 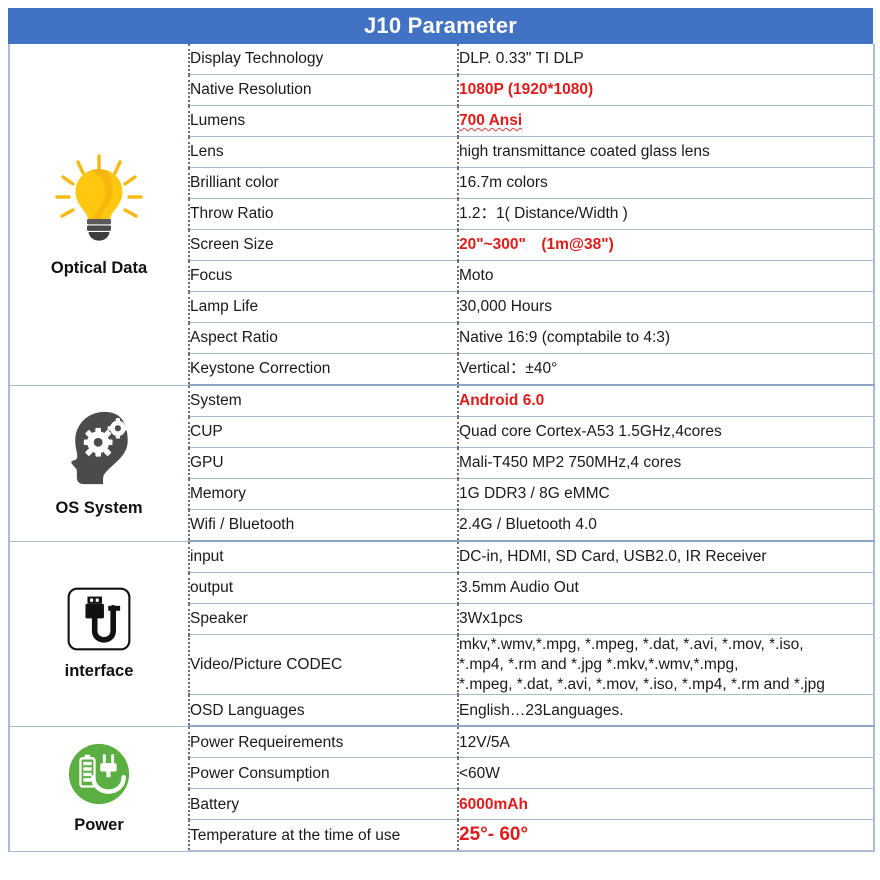 I want to click on usb-connector-icon, so click(x=99, y=619).